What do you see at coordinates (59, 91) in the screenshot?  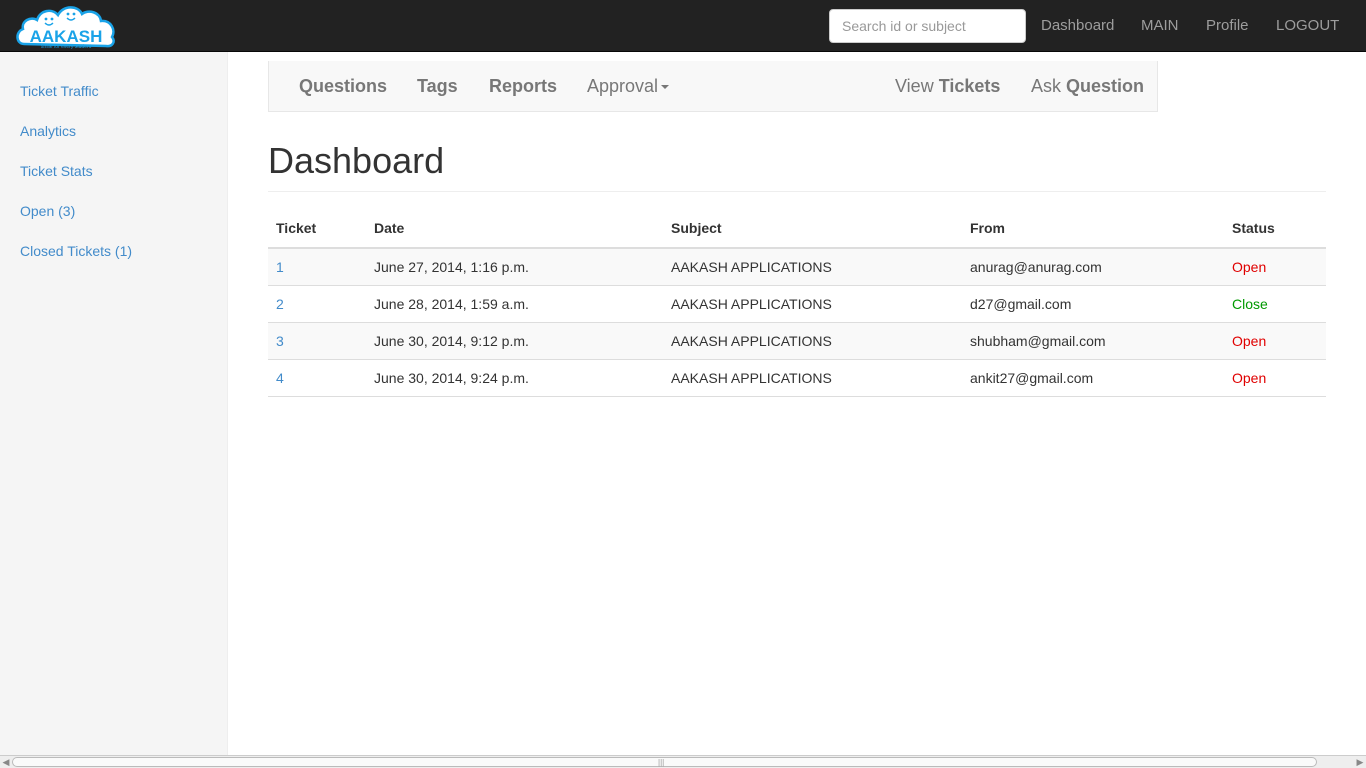 I see `sidebar-item-ticket-traffic: Ticket Traffic` at bounding box center [59, 91].